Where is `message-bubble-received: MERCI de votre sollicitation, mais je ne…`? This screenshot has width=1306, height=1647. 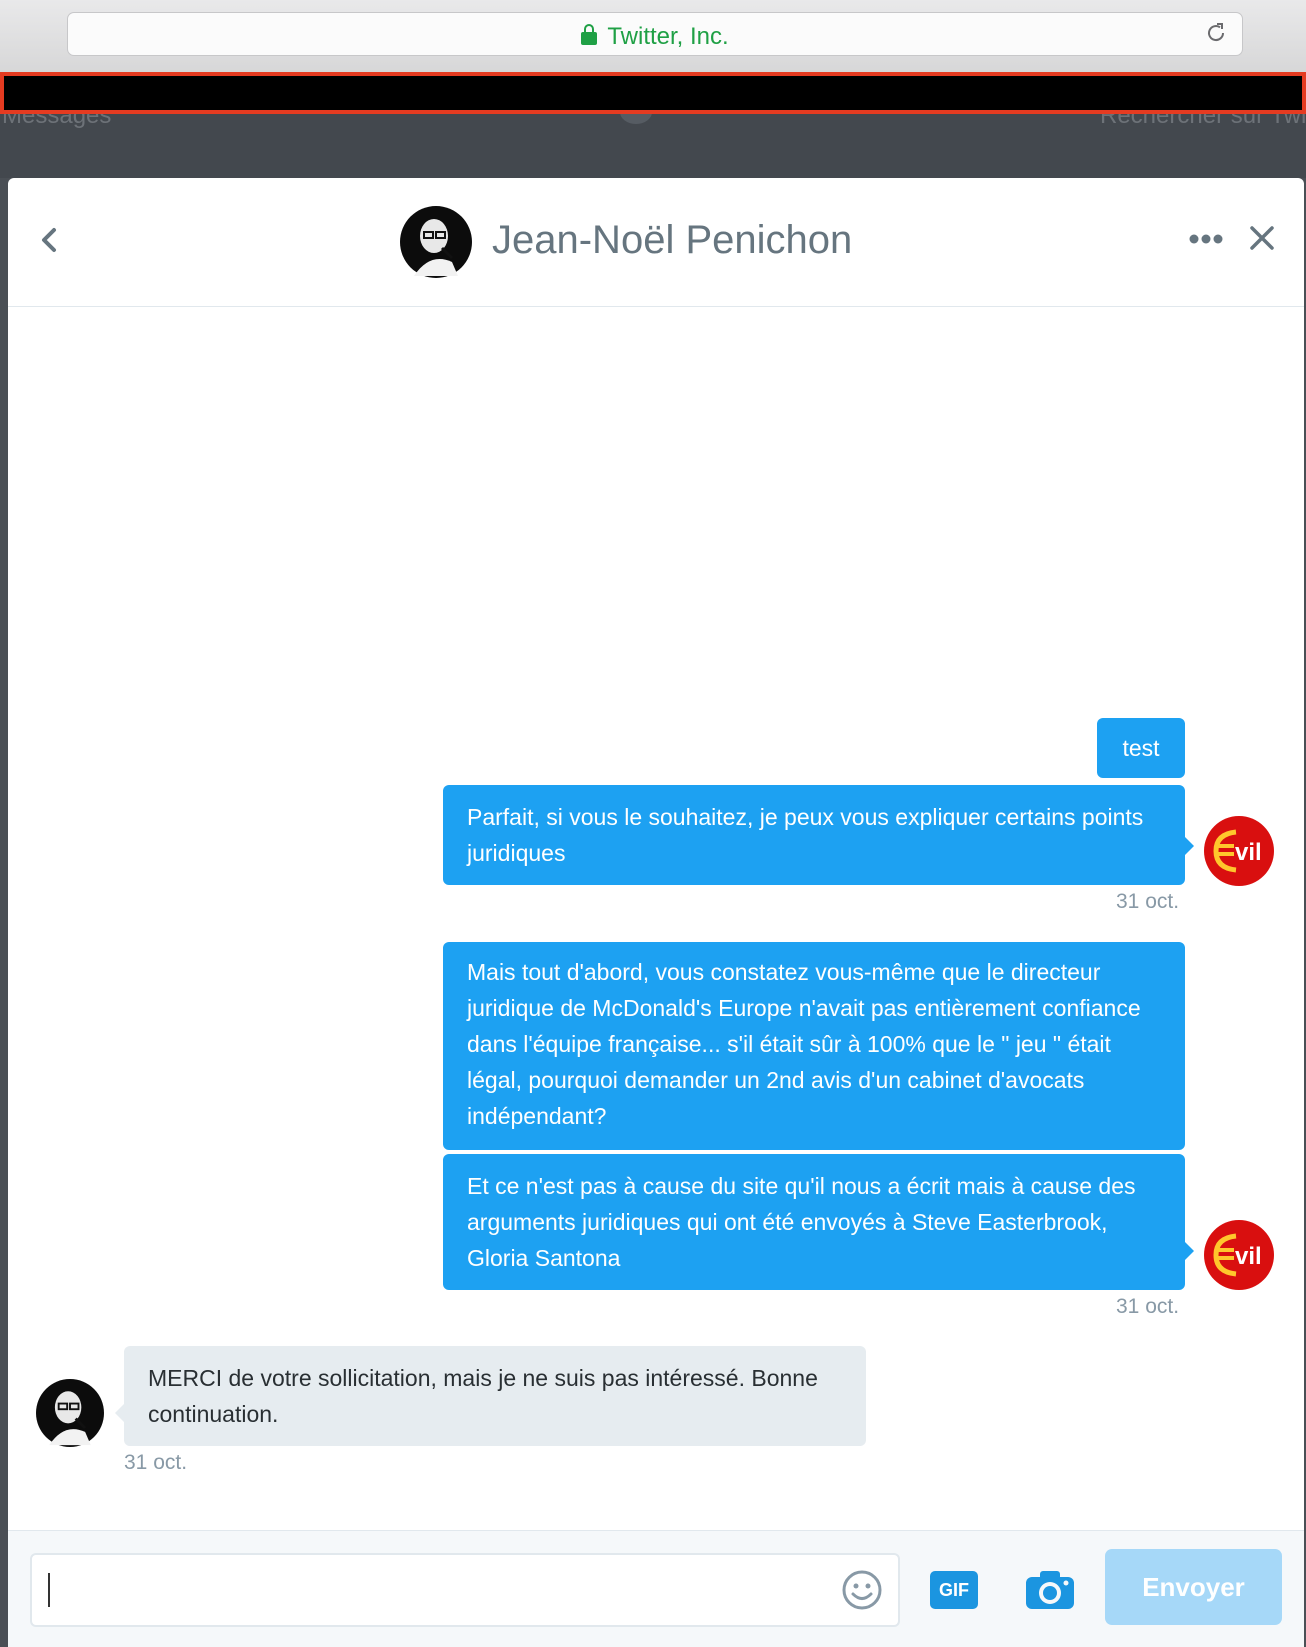
message-bubble-received: MERCI de votre sollicitation, mais je ne… is located at coordinates (495, 1396).